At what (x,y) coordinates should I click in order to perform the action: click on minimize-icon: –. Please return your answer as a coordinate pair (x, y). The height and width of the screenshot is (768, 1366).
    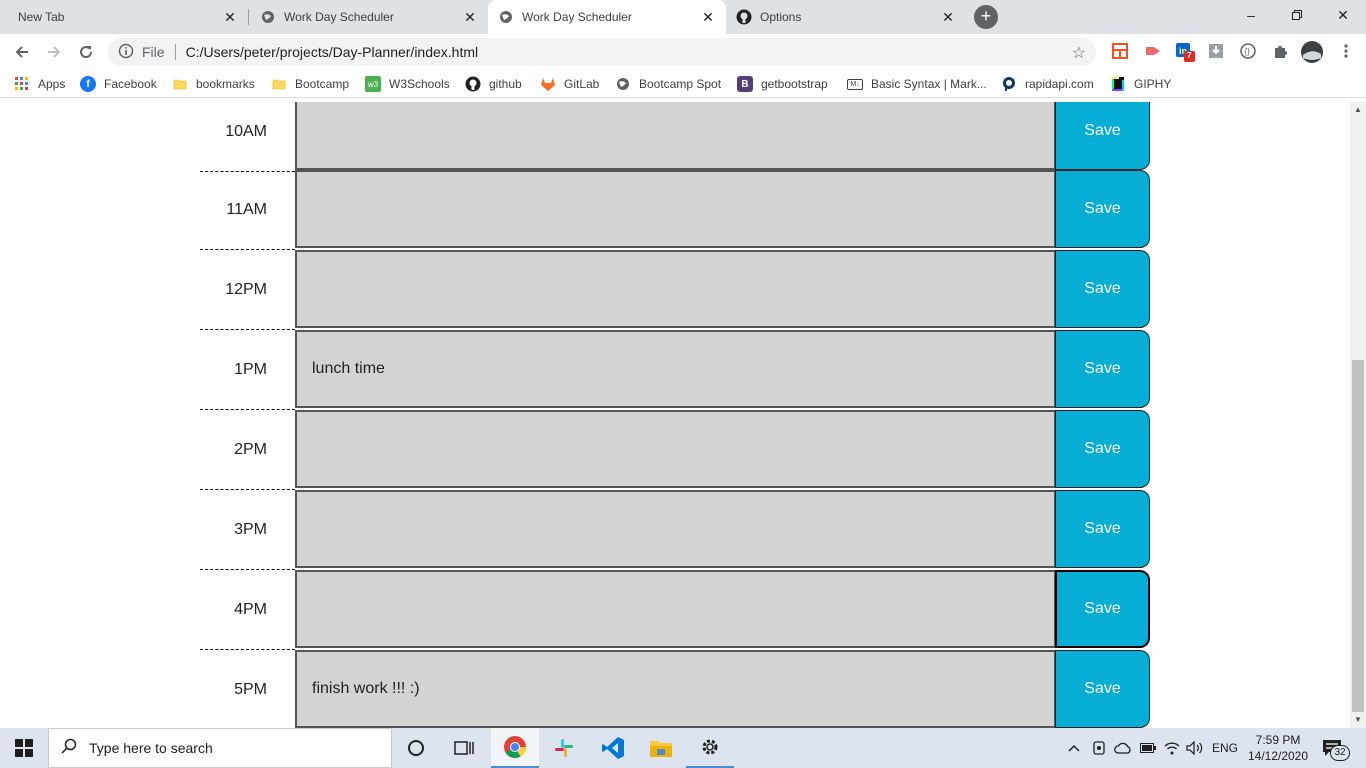
    Looking at the image, I should click on (1251, 15).